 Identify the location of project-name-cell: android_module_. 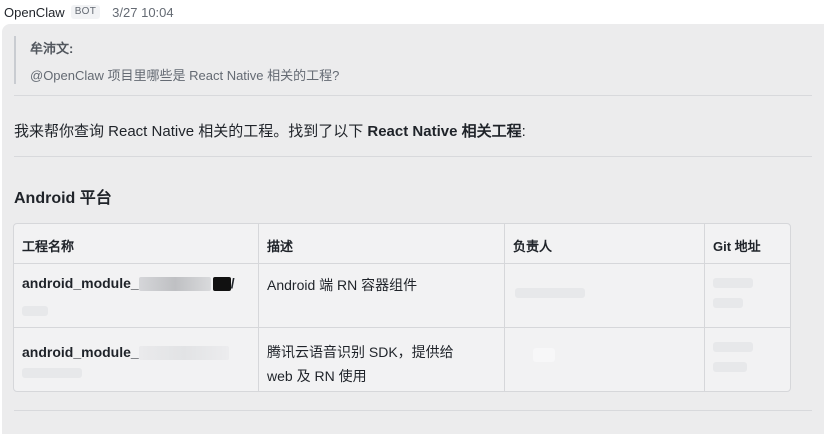
(136, 359).